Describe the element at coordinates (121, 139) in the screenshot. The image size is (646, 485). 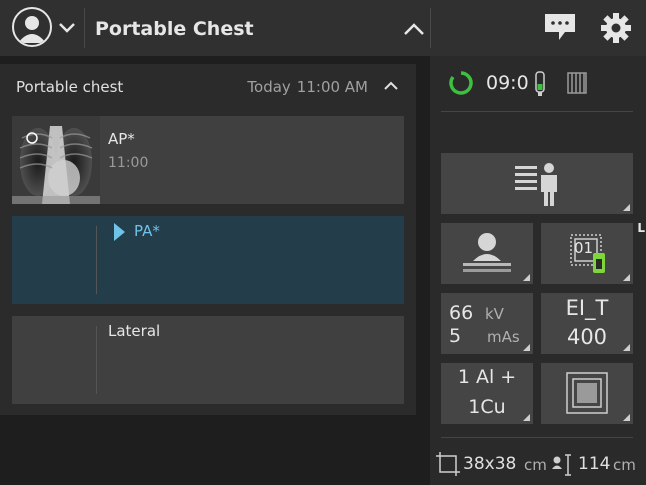
I see `exam-name: AP*` at that location.